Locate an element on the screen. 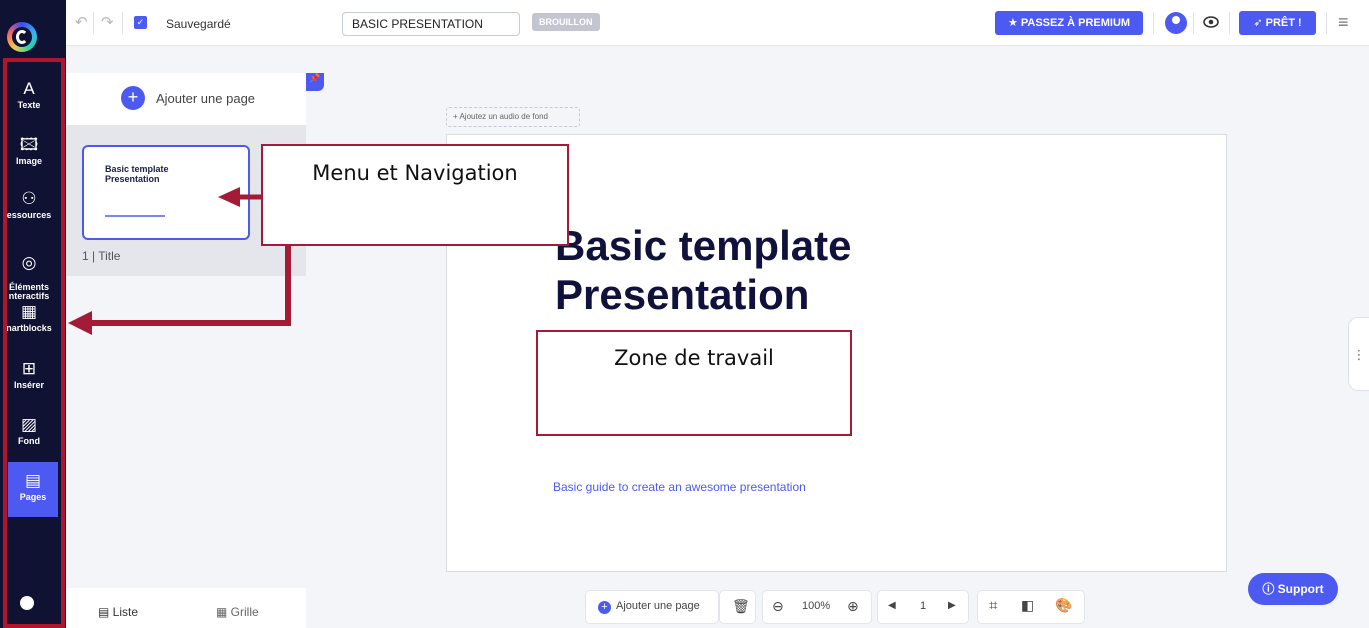 This screenshot has height=628, width=1369. presentation-title-input: BASIC PRESENTATION is located at coordinates (431, 24).